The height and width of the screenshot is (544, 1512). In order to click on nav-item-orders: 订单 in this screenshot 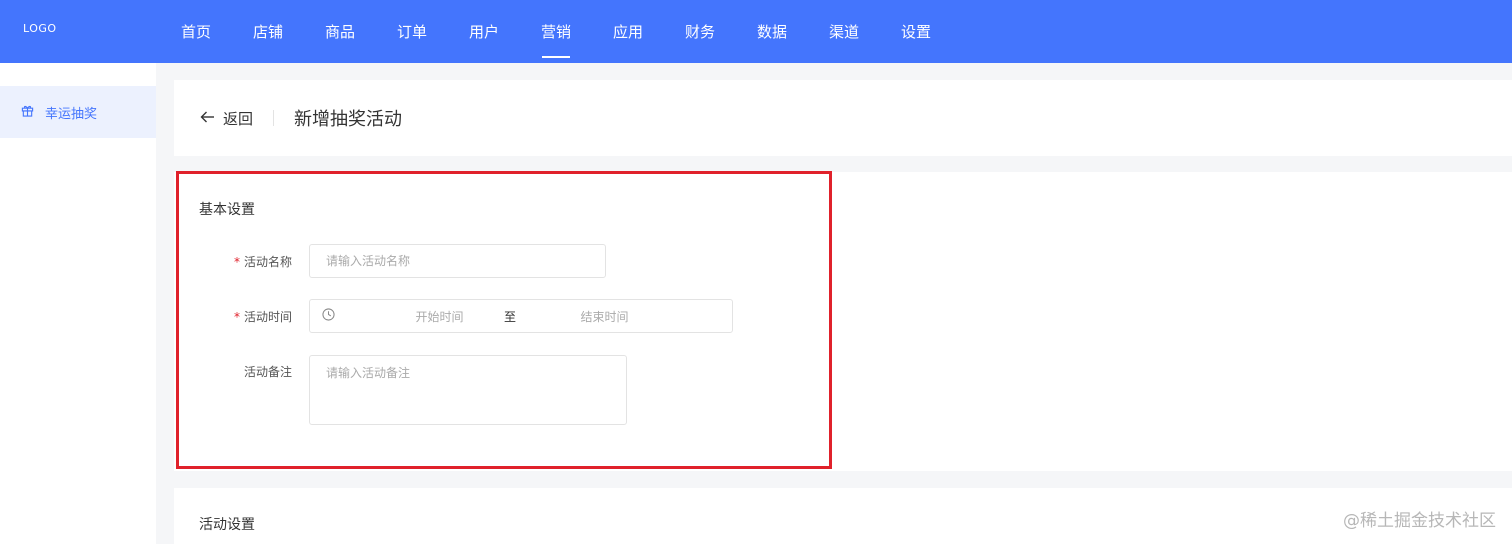, I will do `click(412, 31)`.